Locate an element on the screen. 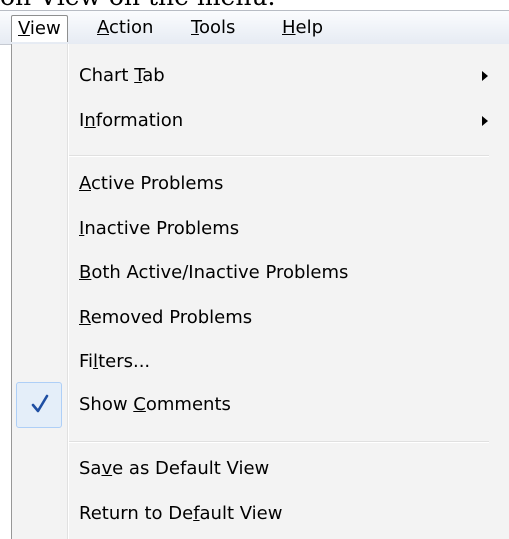 The width and height of the screenshot is (509, 539). menu-item-both-active-inactive-problems: Both Active/Inactive Problems is located at coordinates (213, 273).